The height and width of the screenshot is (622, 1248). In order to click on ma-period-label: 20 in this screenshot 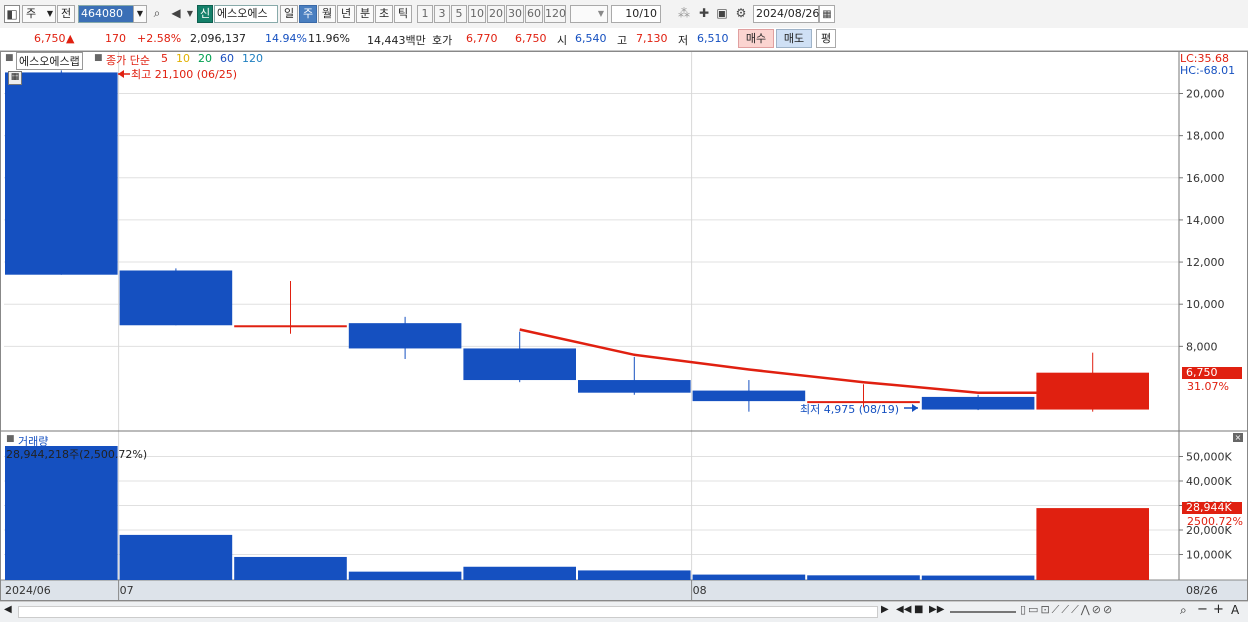, I will do `click(205, 58)`.